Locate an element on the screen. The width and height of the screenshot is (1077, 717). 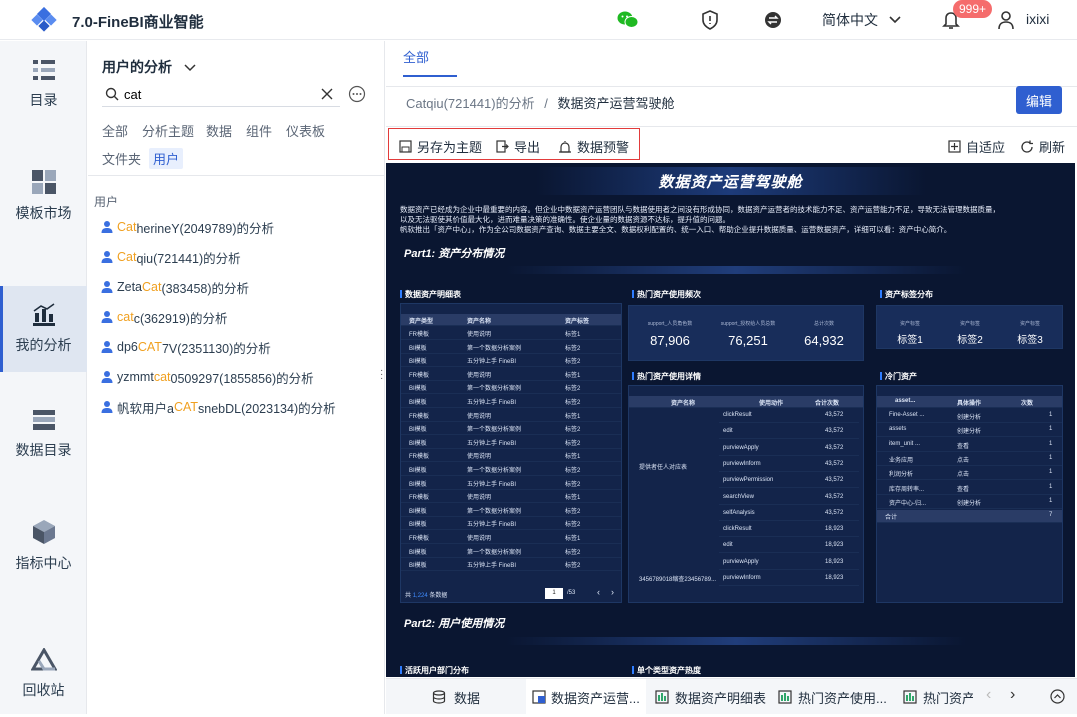
kpi-1: support_人员角色数 87,906 is located at coordinates (670, 334).